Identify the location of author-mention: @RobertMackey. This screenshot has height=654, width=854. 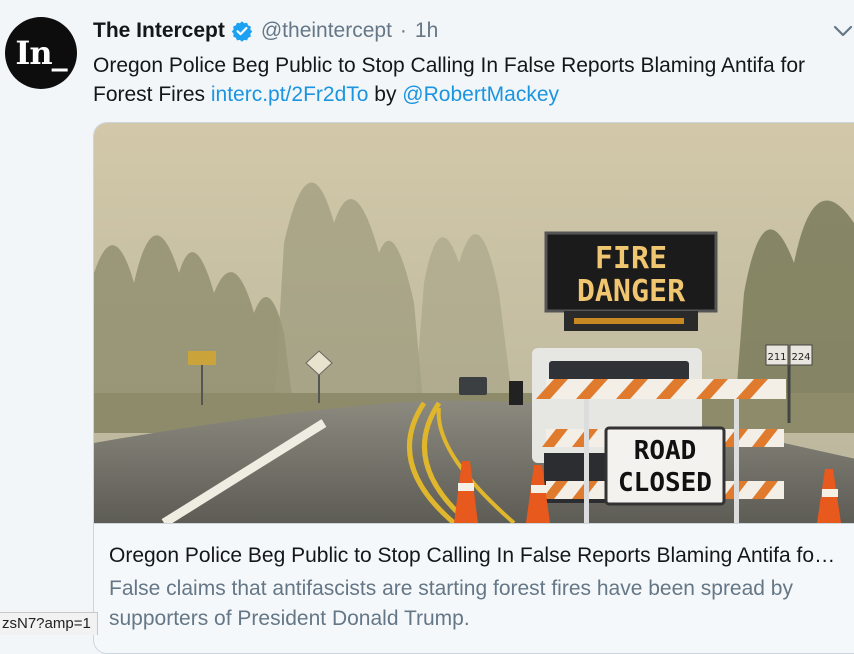
(480, 94).